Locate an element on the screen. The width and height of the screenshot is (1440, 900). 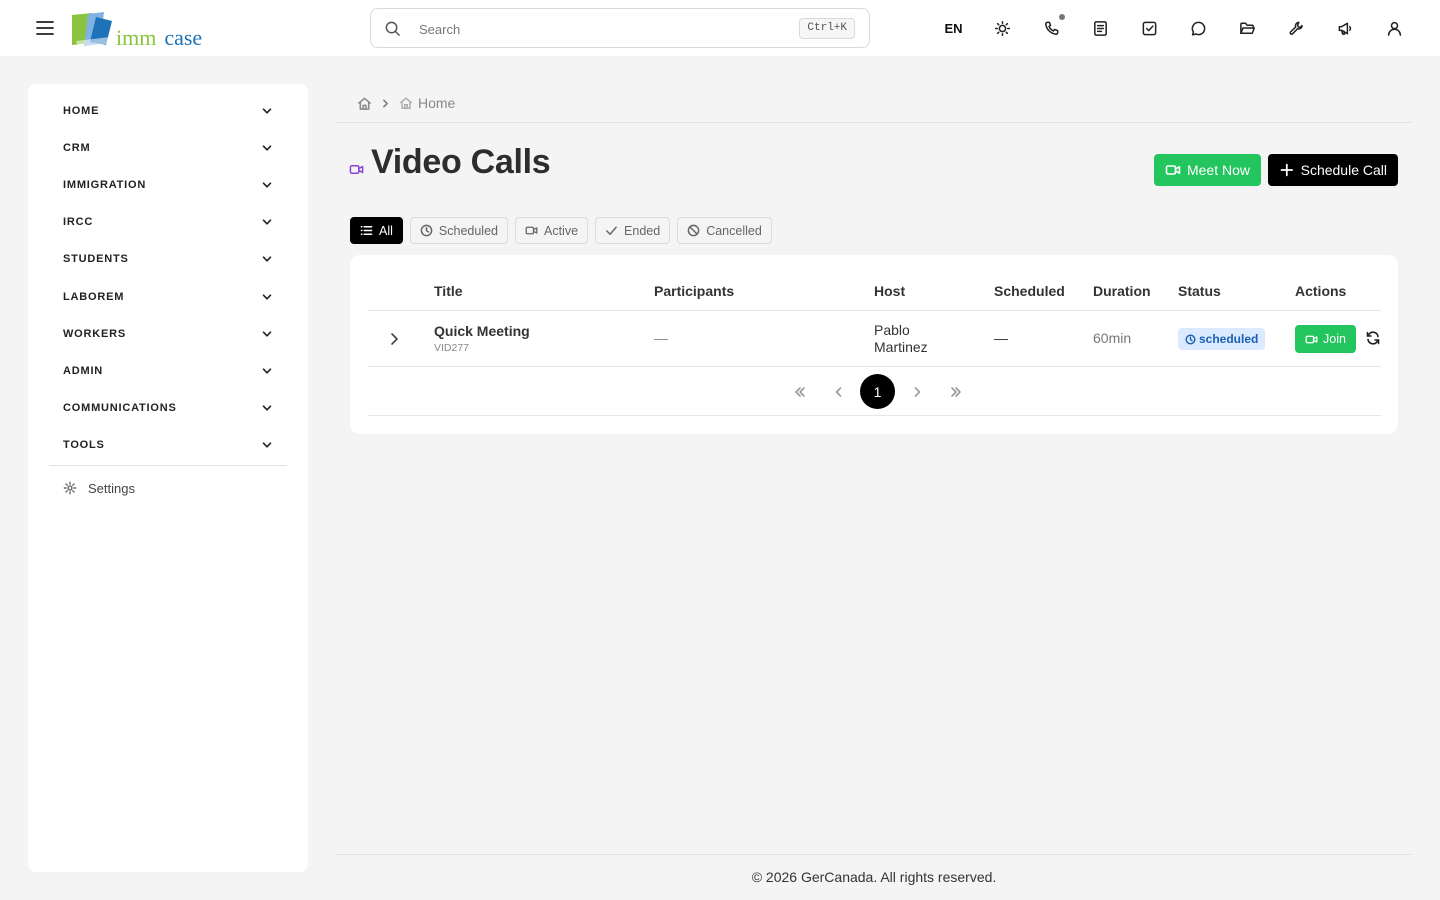
announcements-button is located at coordinates (1345, 28).